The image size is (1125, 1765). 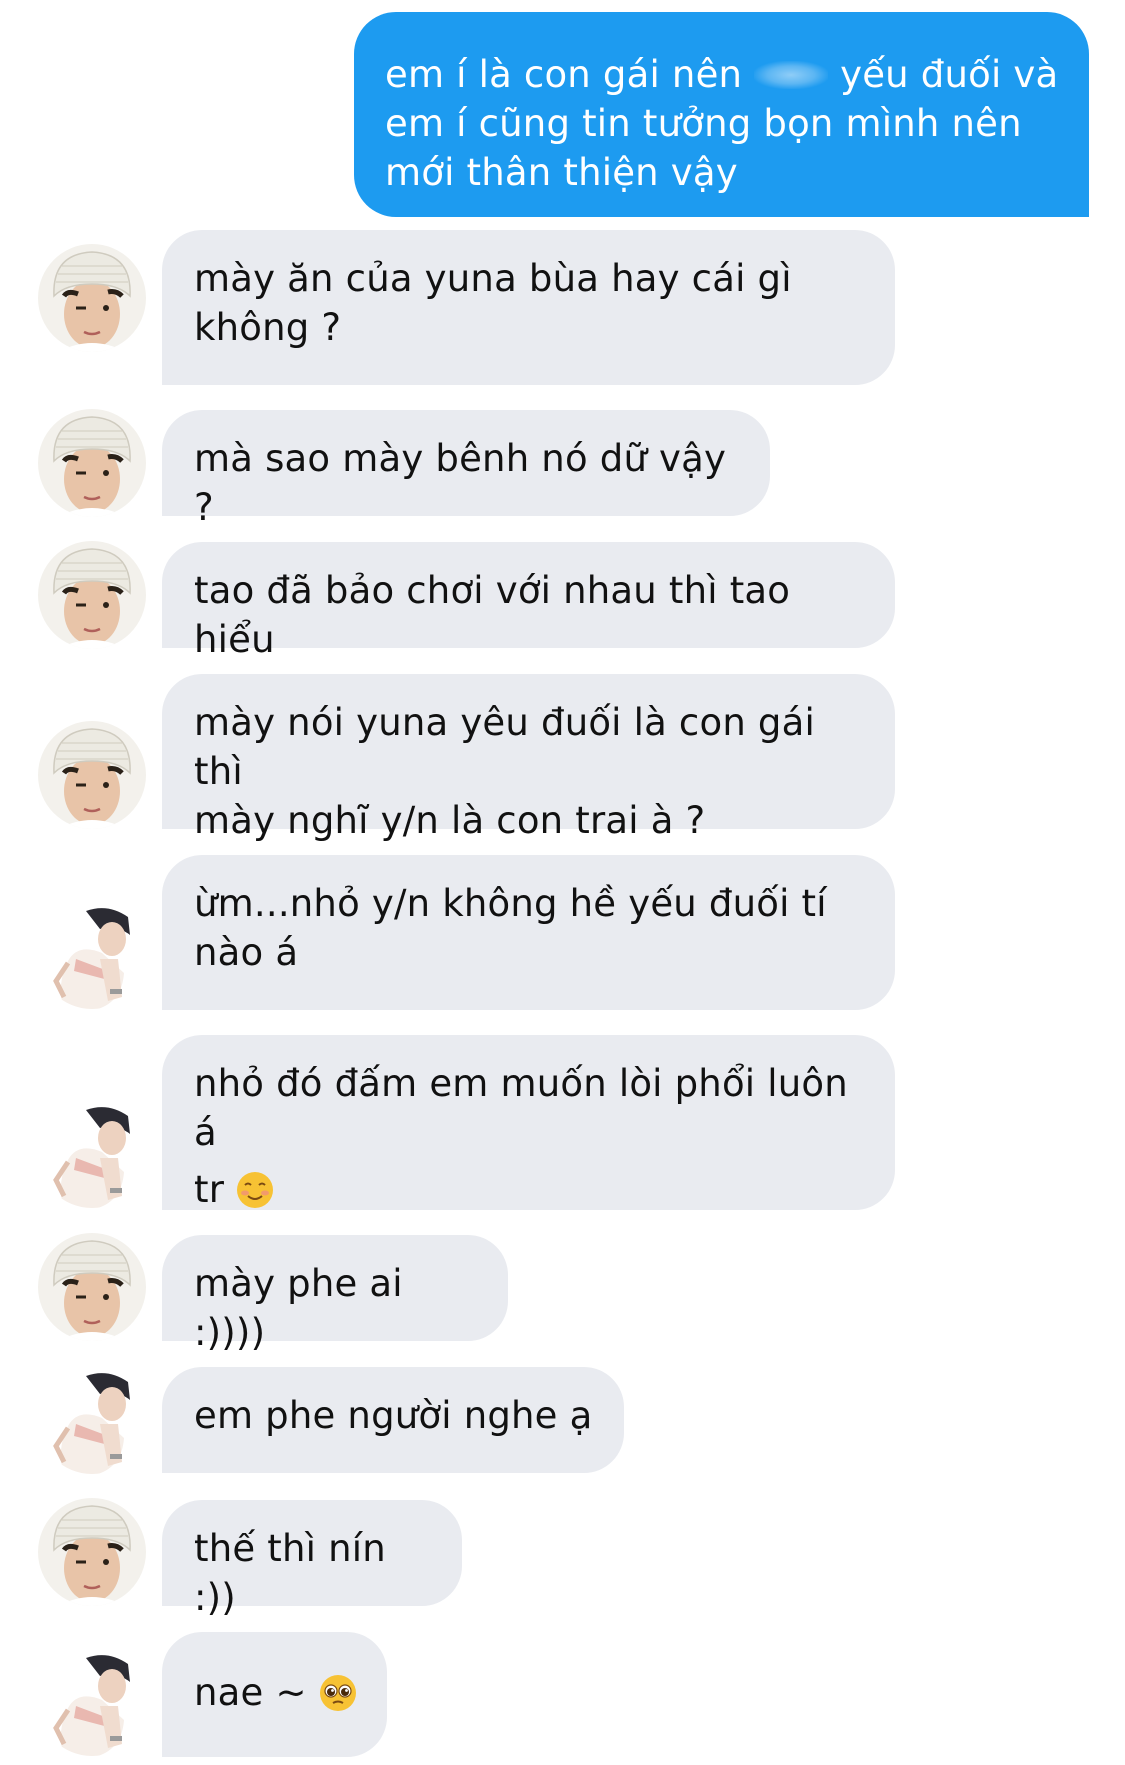 I want to click on incoming-message-bubble: nae ~, so click(x=274, y=1694).